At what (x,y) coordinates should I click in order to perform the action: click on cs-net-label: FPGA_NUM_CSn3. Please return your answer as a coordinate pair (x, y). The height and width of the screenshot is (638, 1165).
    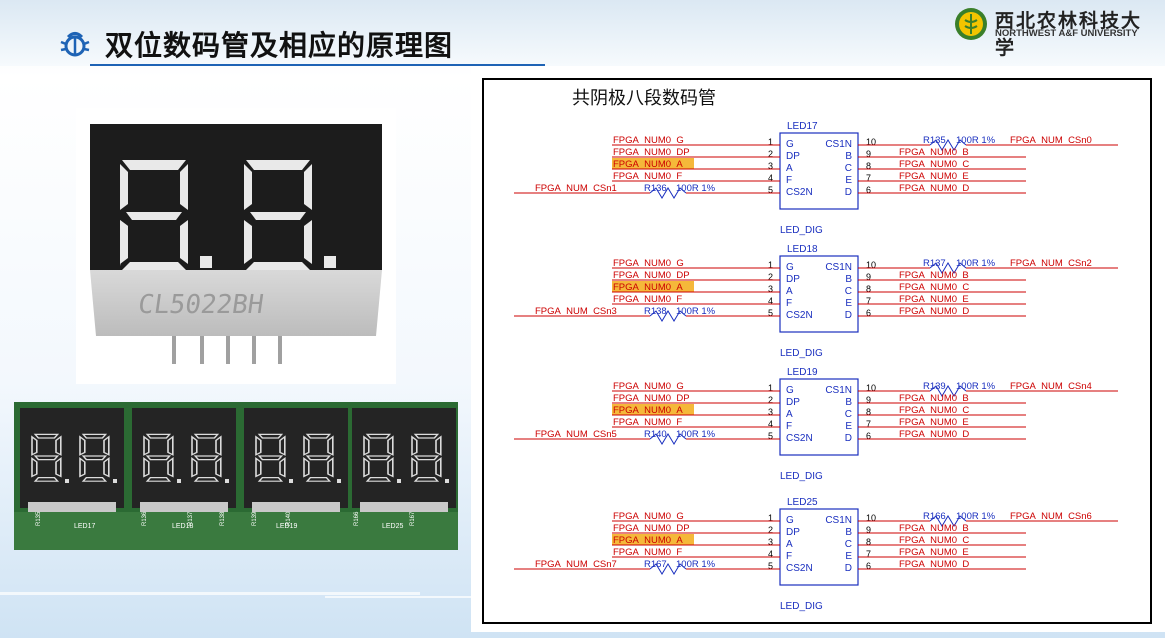
    Looking at the image, I should click on (576, 311).